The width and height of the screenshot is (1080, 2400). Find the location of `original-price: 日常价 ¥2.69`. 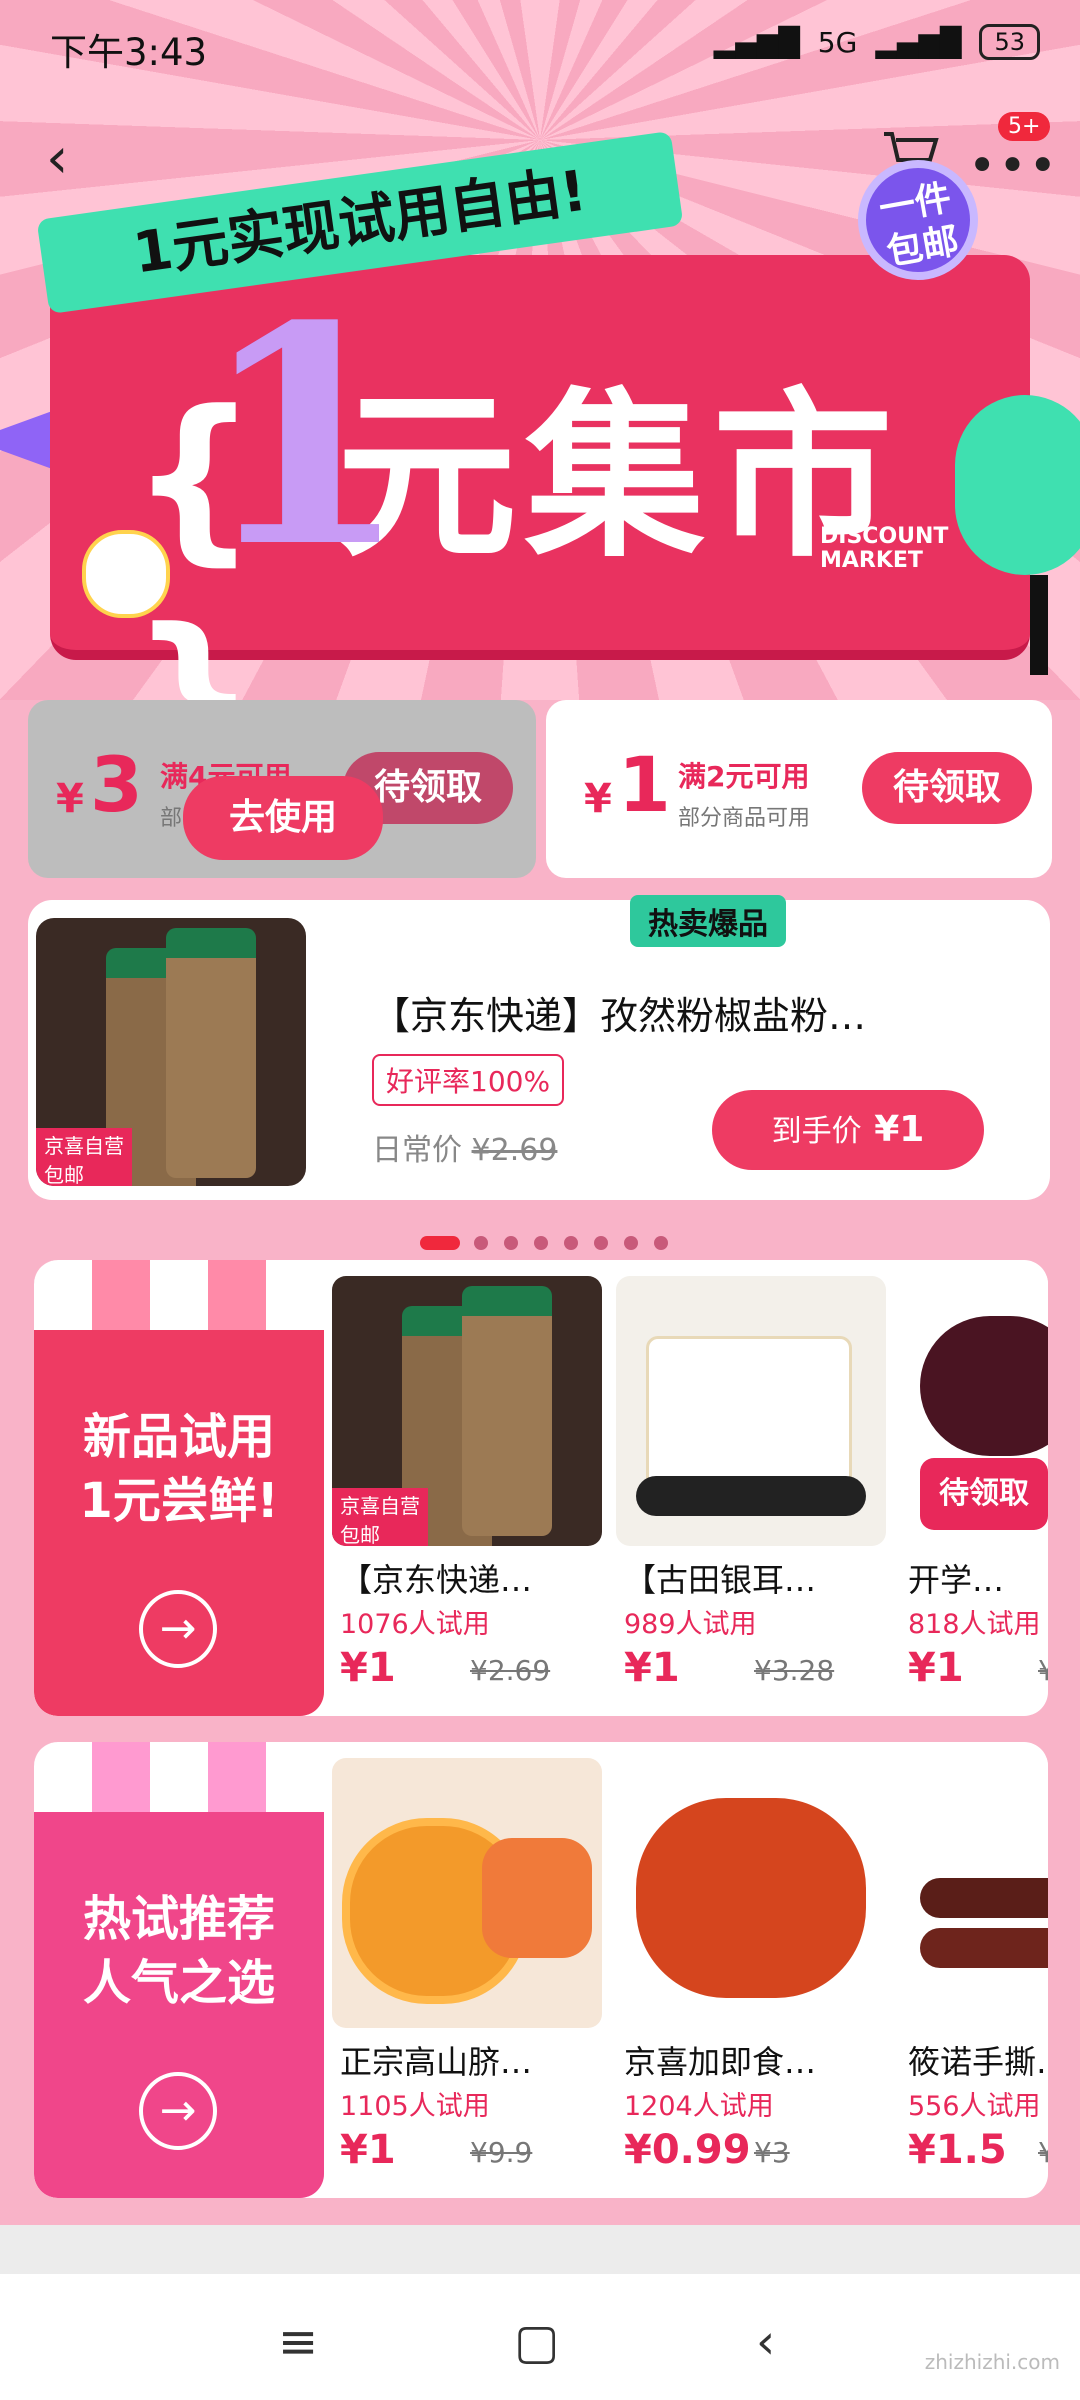

original-price: 日常价 ¥2.69 is located at coordinates (465, 1150).